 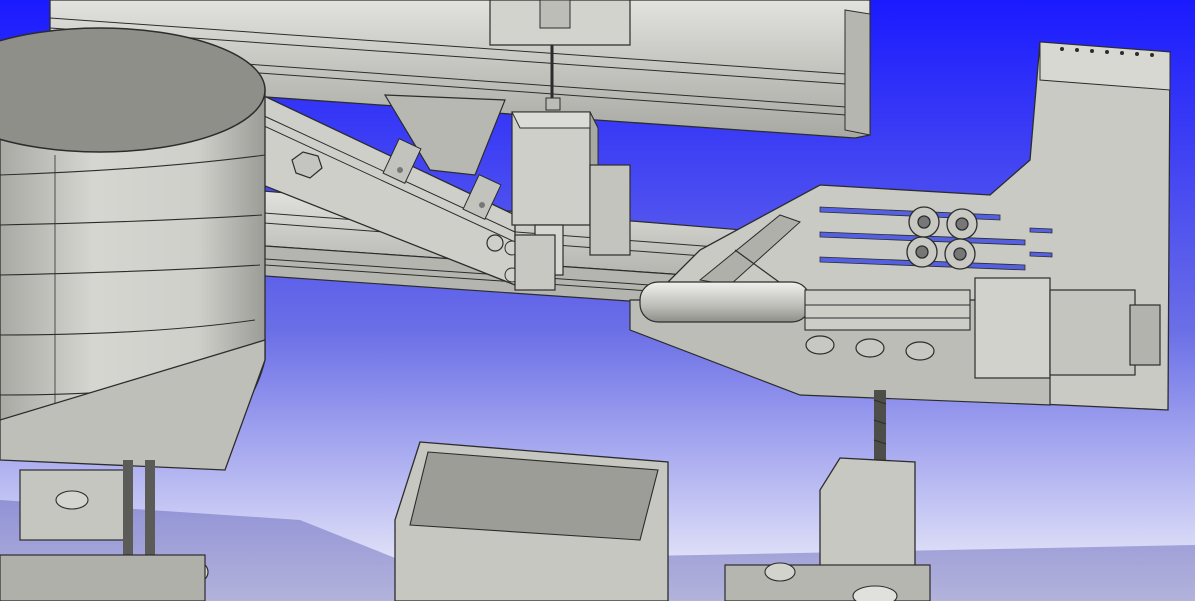 What do you see at coordinates (880, 430) in the screenshot?
I see `lead-screw-vertical` at bounding box center [880, 430].